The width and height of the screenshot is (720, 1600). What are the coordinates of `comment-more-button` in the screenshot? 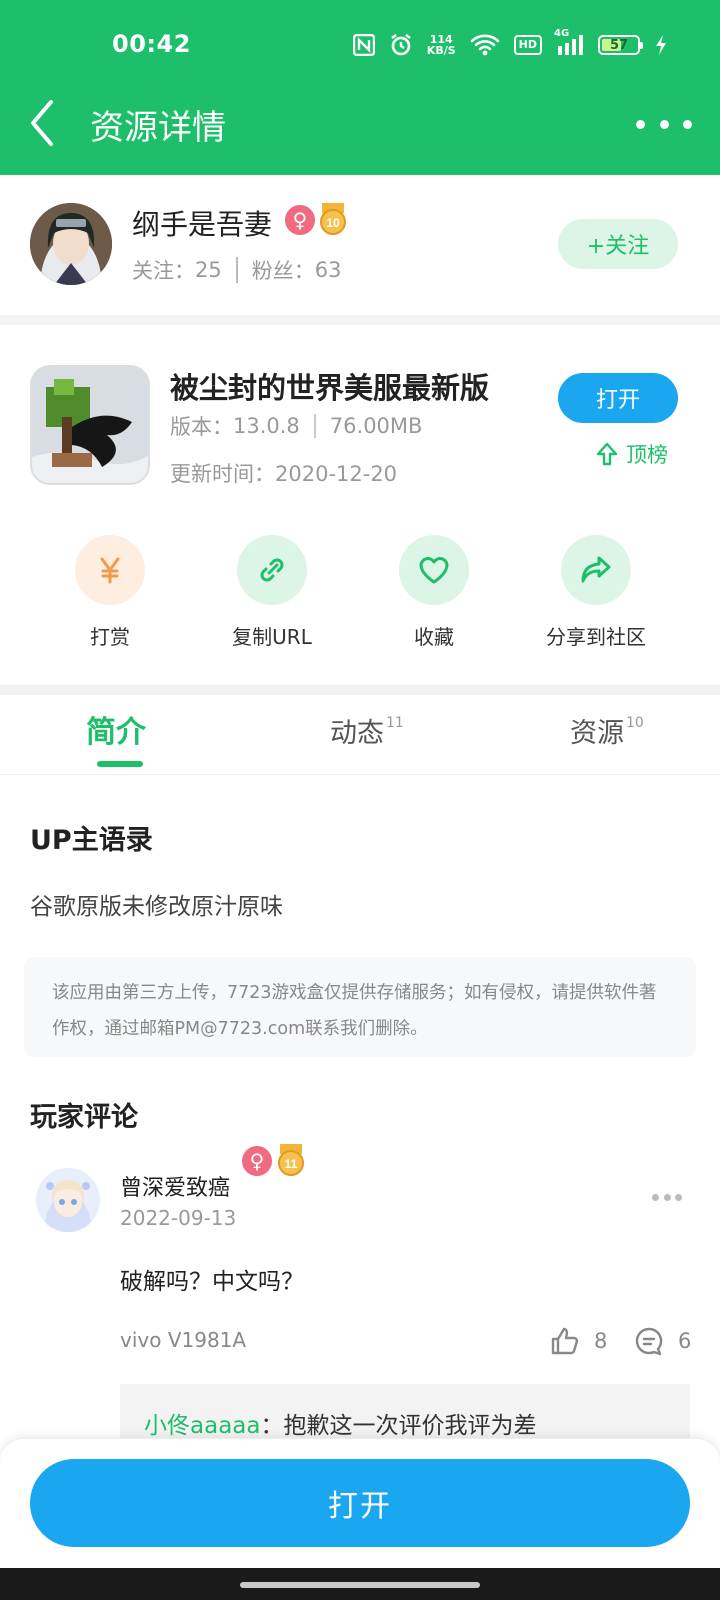 It's located at (667, 1197).